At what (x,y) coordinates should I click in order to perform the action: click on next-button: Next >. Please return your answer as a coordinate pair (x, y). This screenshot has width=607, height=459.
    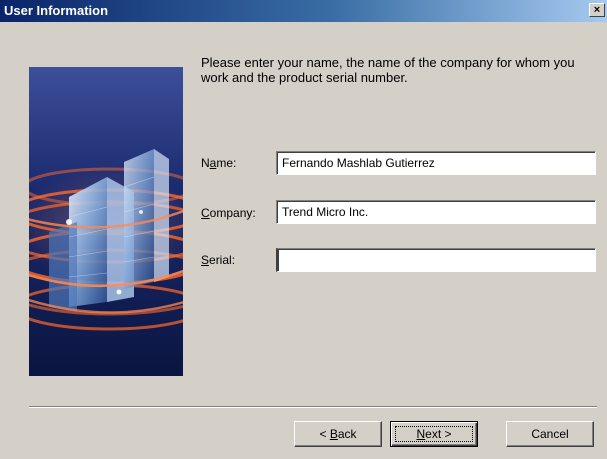
    Looking at the image, I should click on (434, 434).